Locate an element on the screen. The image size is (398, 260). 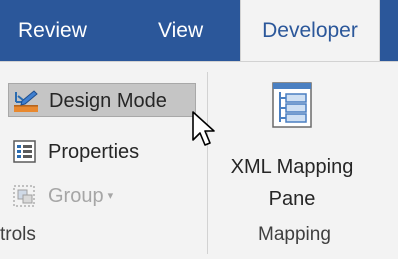
properties-button: Properties is located at coordinates (103, 152).